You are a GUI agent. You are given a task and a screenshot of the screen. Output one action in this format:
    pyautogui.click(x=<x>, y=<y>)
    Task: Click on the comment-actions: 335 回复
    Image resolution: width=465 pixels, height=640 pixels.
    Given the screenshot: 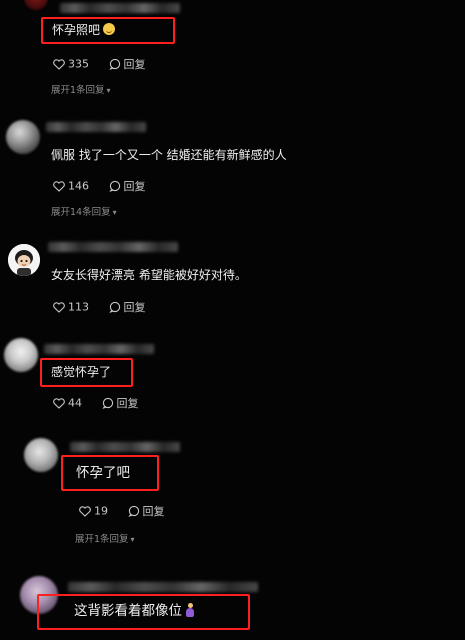 What is the action you would take?
    pyautogui.click(x=107, y=64)
    